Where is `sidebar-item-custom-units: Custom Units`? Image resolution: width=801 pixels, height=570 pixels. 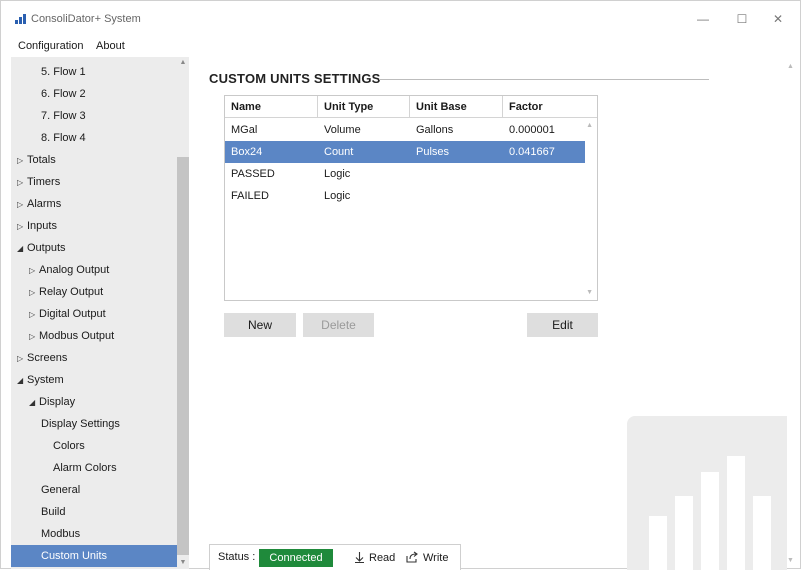 sidebar-item-custom-units: Custom Units is located at coordinates (94, 556).